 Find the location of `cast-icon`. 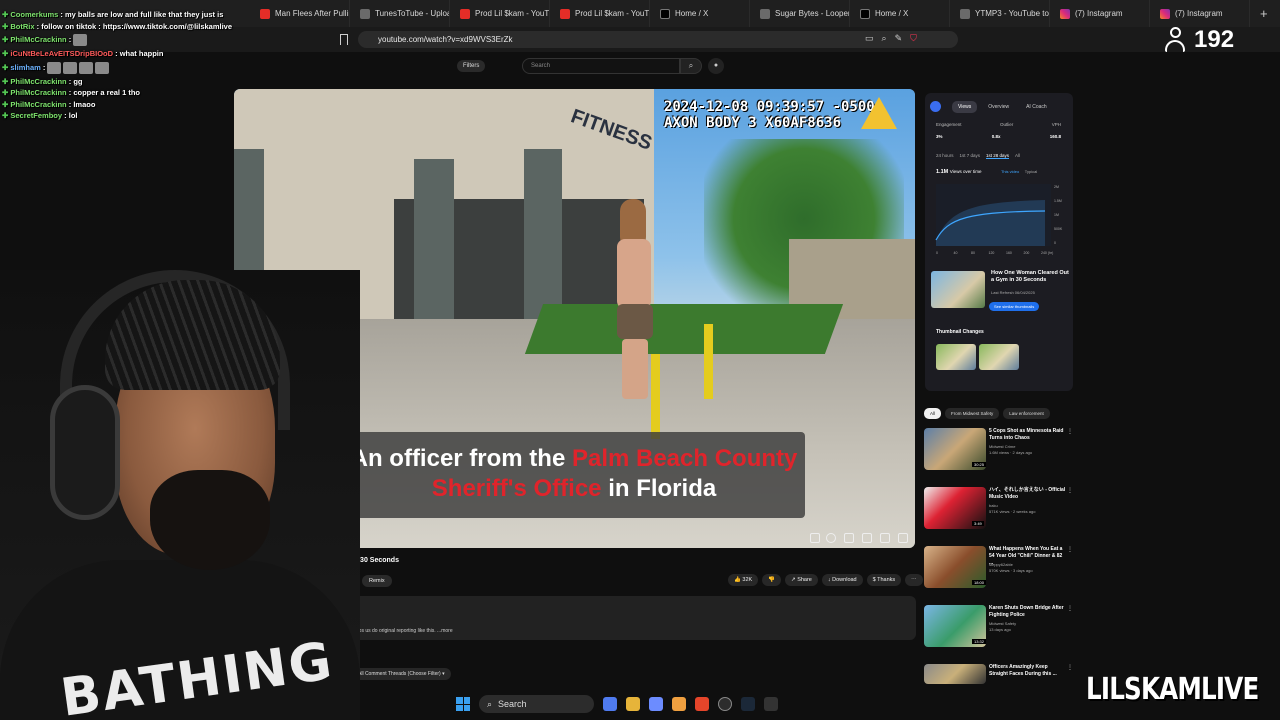

cast-icon is located at coordinates (885, 538).